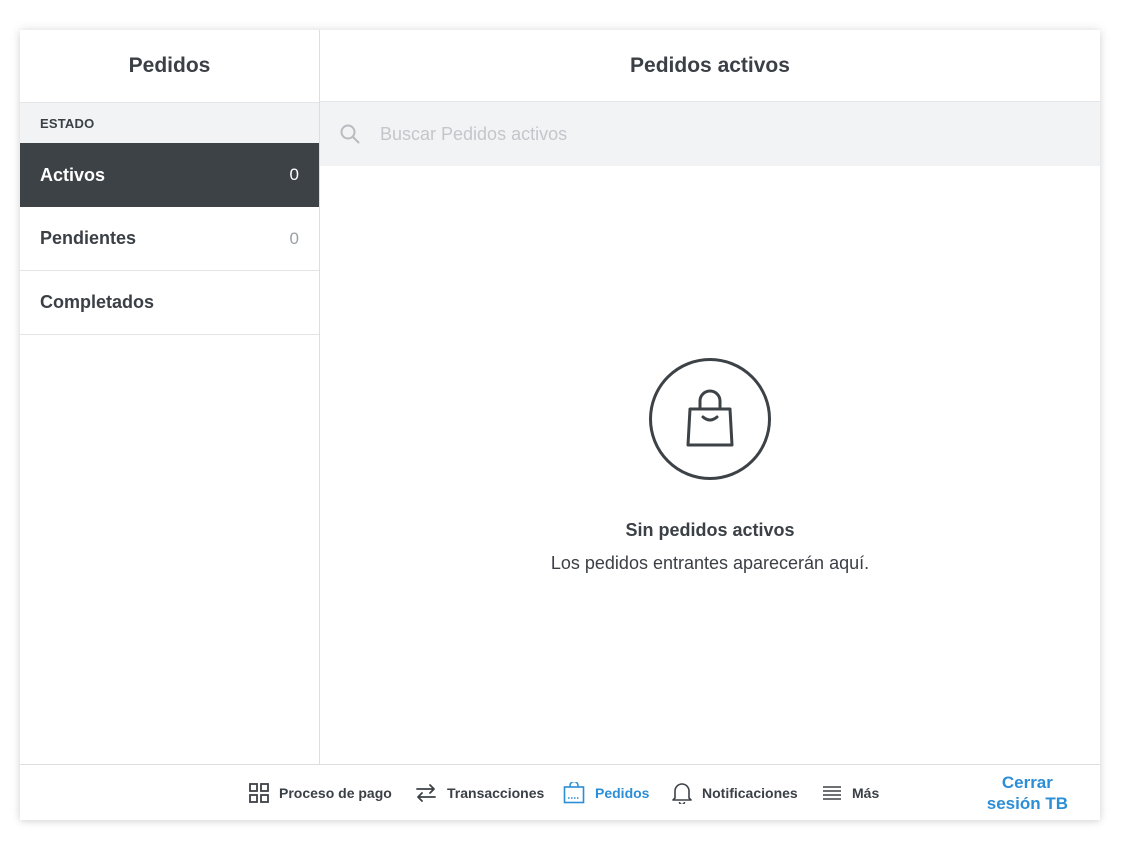  What do you see at coordinates (350, 134) in the screenshot?
I see `search-icon` at bounding box center [350, 134].